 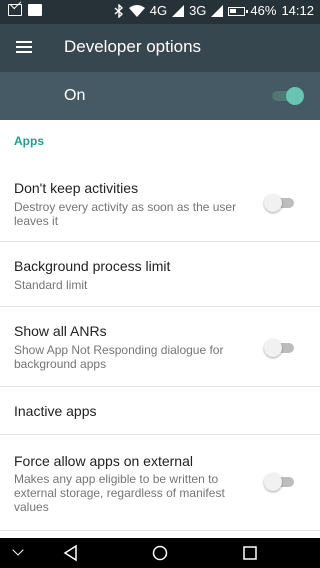 What do you see at coordinates (198, 10) in the screenshot?
I see `network-type-label-2: 3G` at bounding box center [198, 10].